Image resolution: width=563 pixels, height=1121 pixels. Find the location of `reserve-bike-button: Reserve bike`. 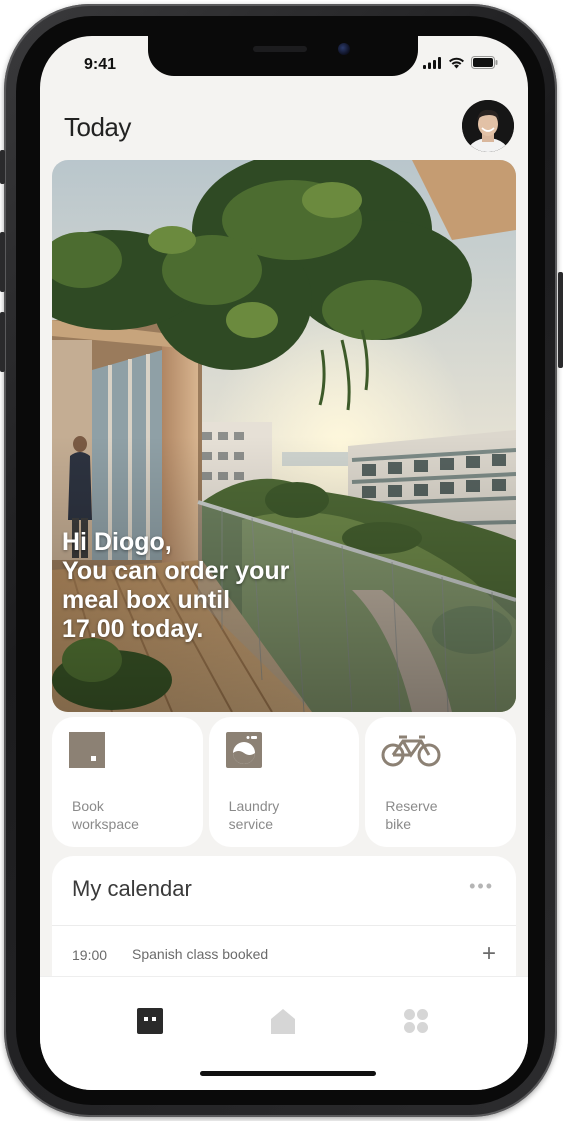

reserve-bike-button: Reserve bike is located at coordinates (441, 782).